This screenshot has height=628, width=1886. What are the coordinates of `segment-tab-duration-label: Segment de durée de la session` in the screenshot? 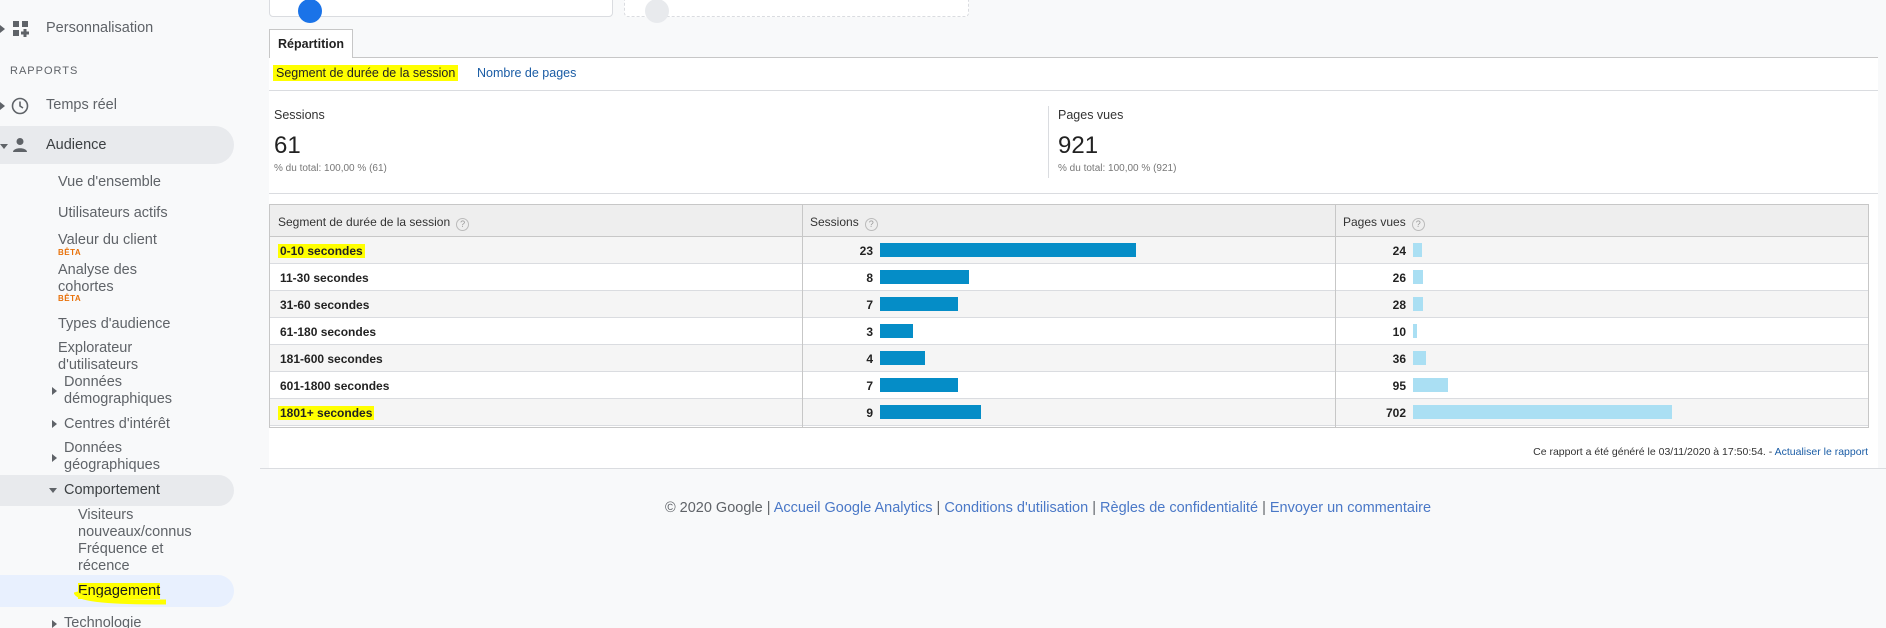 It's located at (366, 73).